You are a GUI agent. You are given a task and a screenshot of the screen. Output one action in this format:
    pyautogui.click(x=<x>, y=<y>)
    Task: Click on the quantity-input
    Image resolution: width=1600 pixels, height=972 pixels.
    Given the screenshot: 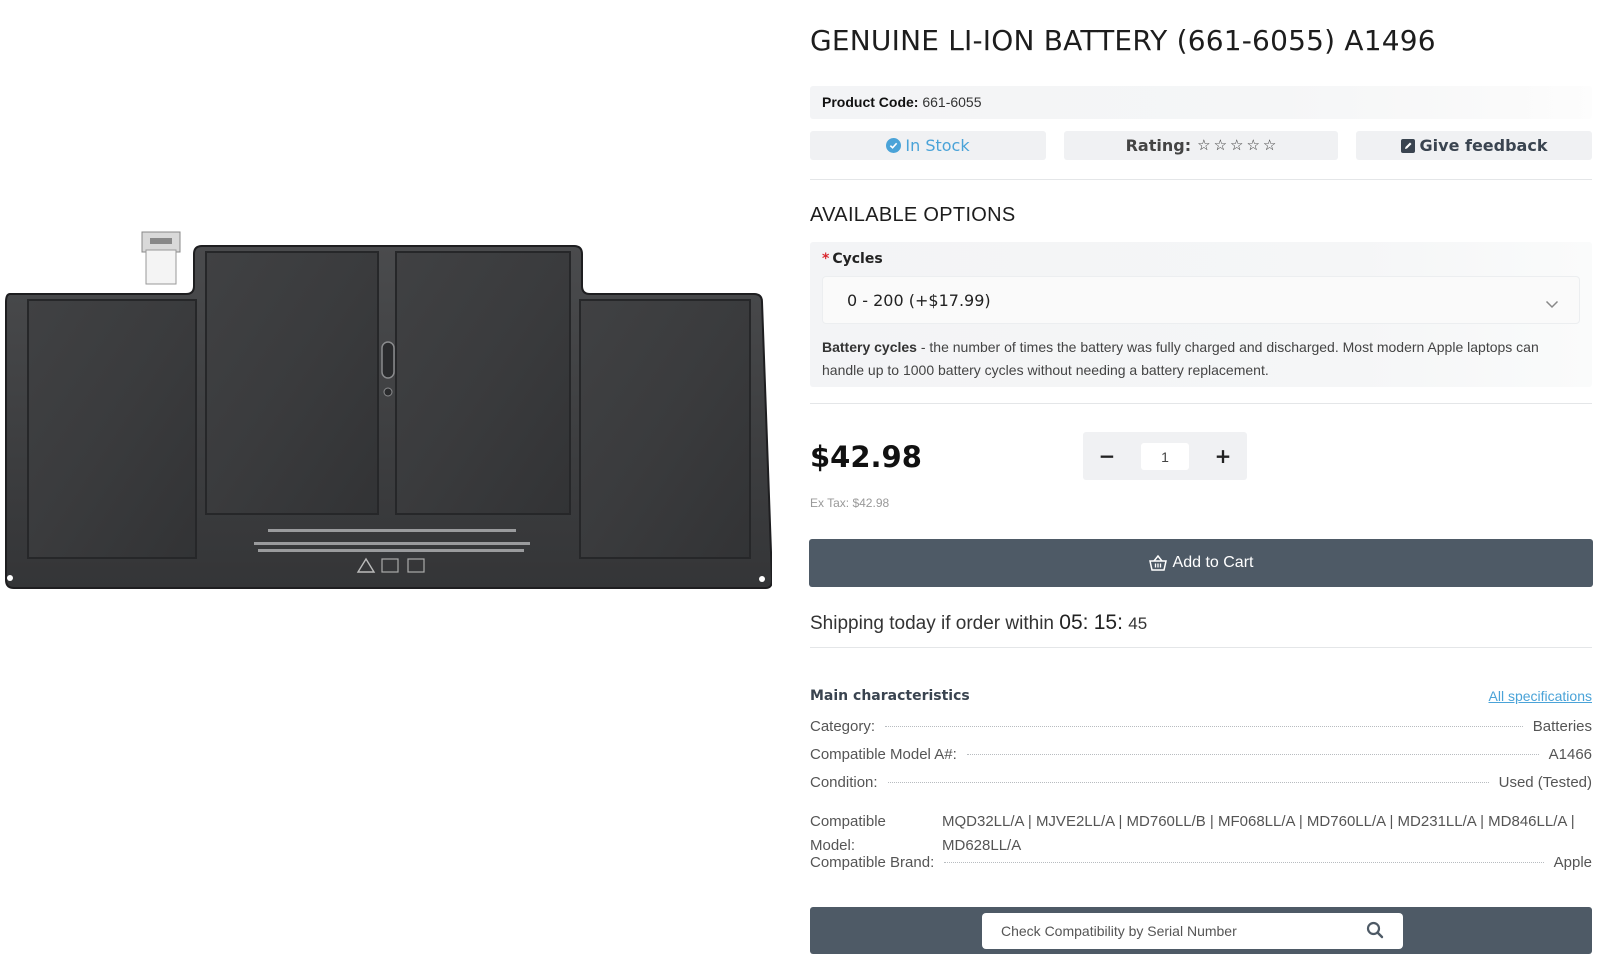 What is the action you would take?
    pyautogui.click(x=1165, y=456)
    